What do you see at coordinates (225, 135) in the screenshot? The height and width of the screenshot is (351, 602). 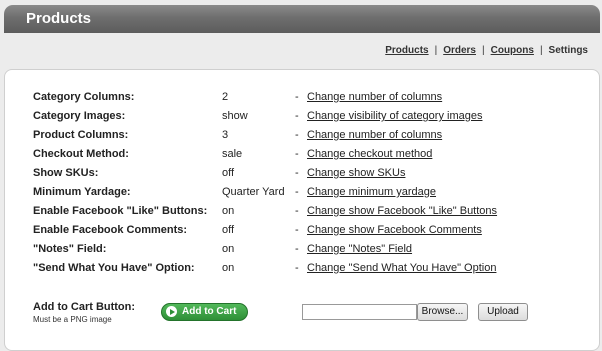 I see `setting-value: 3` at bounding box center [225, 135].